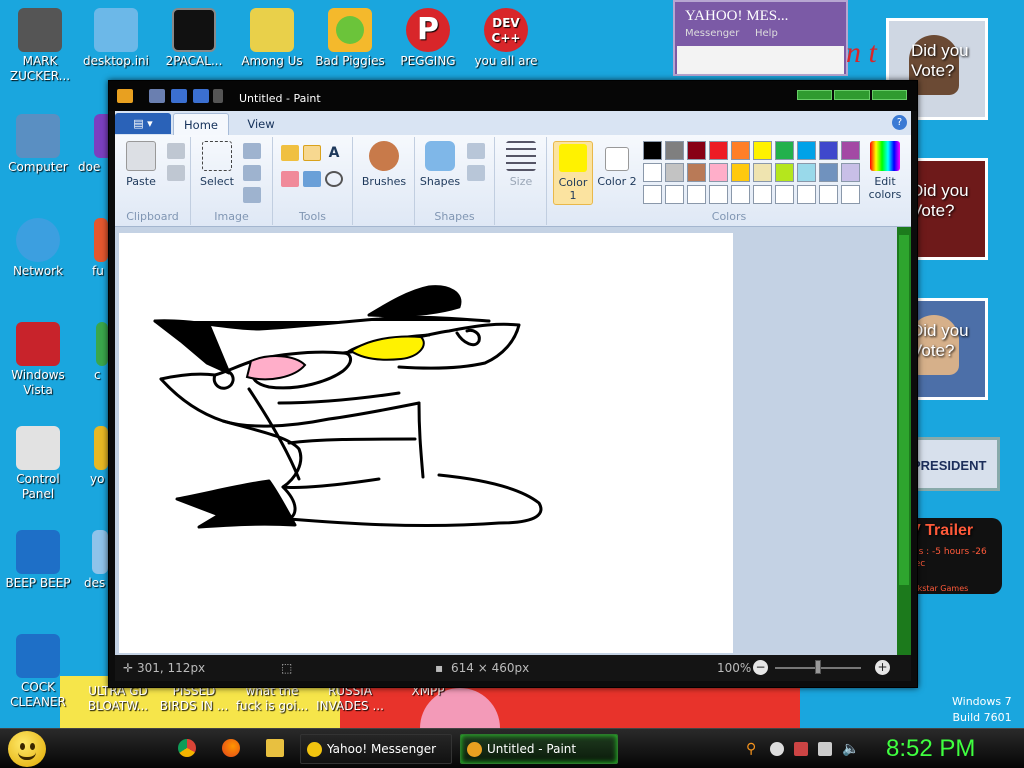 The width and height of the screenshot is (1024, 768). Describe the element at coordinates (882, 667) in the screenshot. I see `zoom-in-button: +` at that location.